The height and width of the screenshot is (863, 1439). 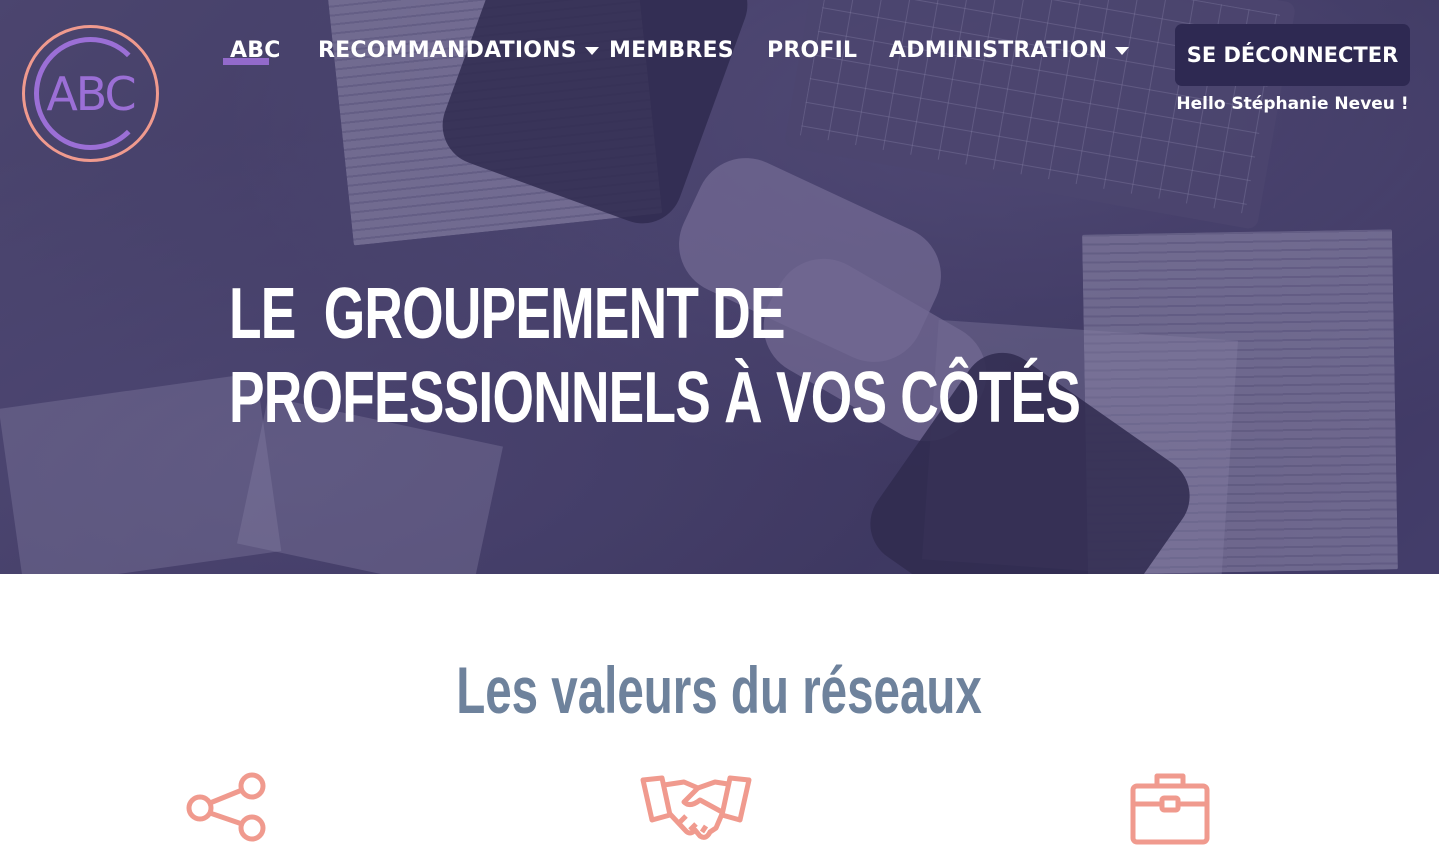 I want to click on share-icon, so click(x=226, y=807).